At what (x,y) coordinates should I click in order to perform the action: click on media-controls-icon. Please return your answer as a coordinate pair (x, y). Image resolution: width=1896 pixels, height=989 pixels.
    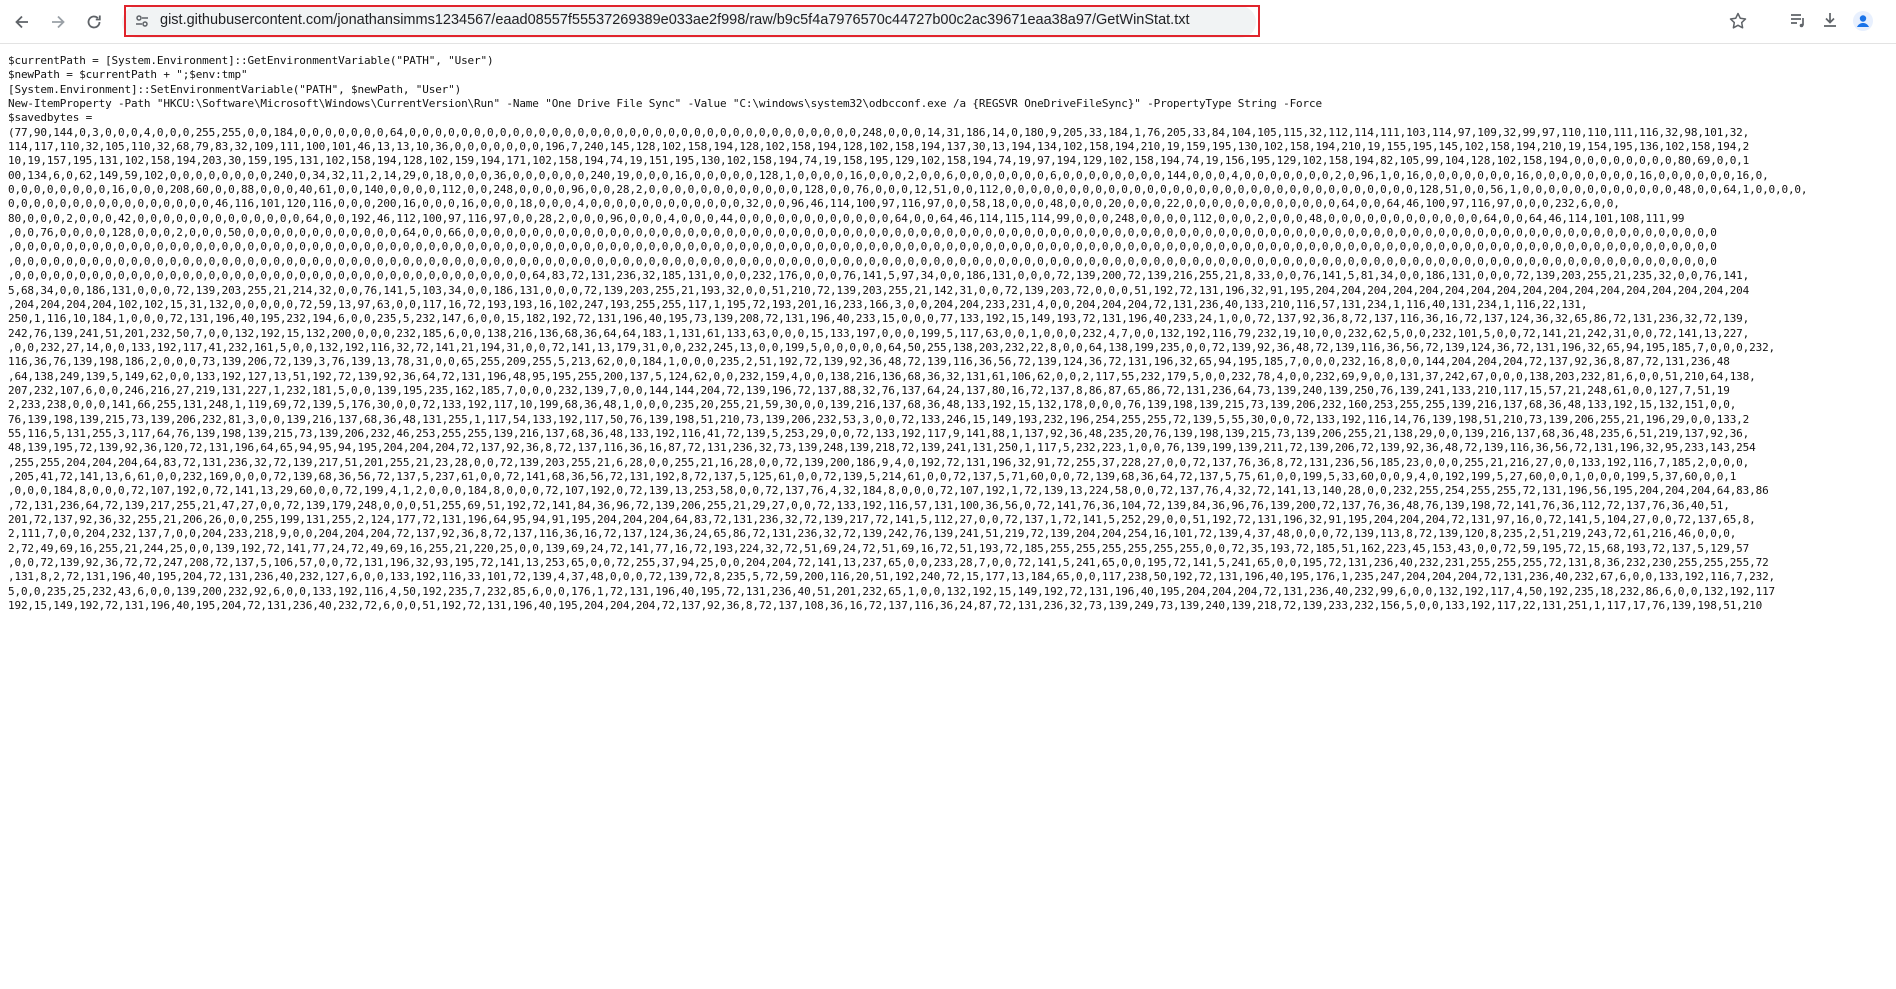
    Looking at the image, I should click on (1797, 21).